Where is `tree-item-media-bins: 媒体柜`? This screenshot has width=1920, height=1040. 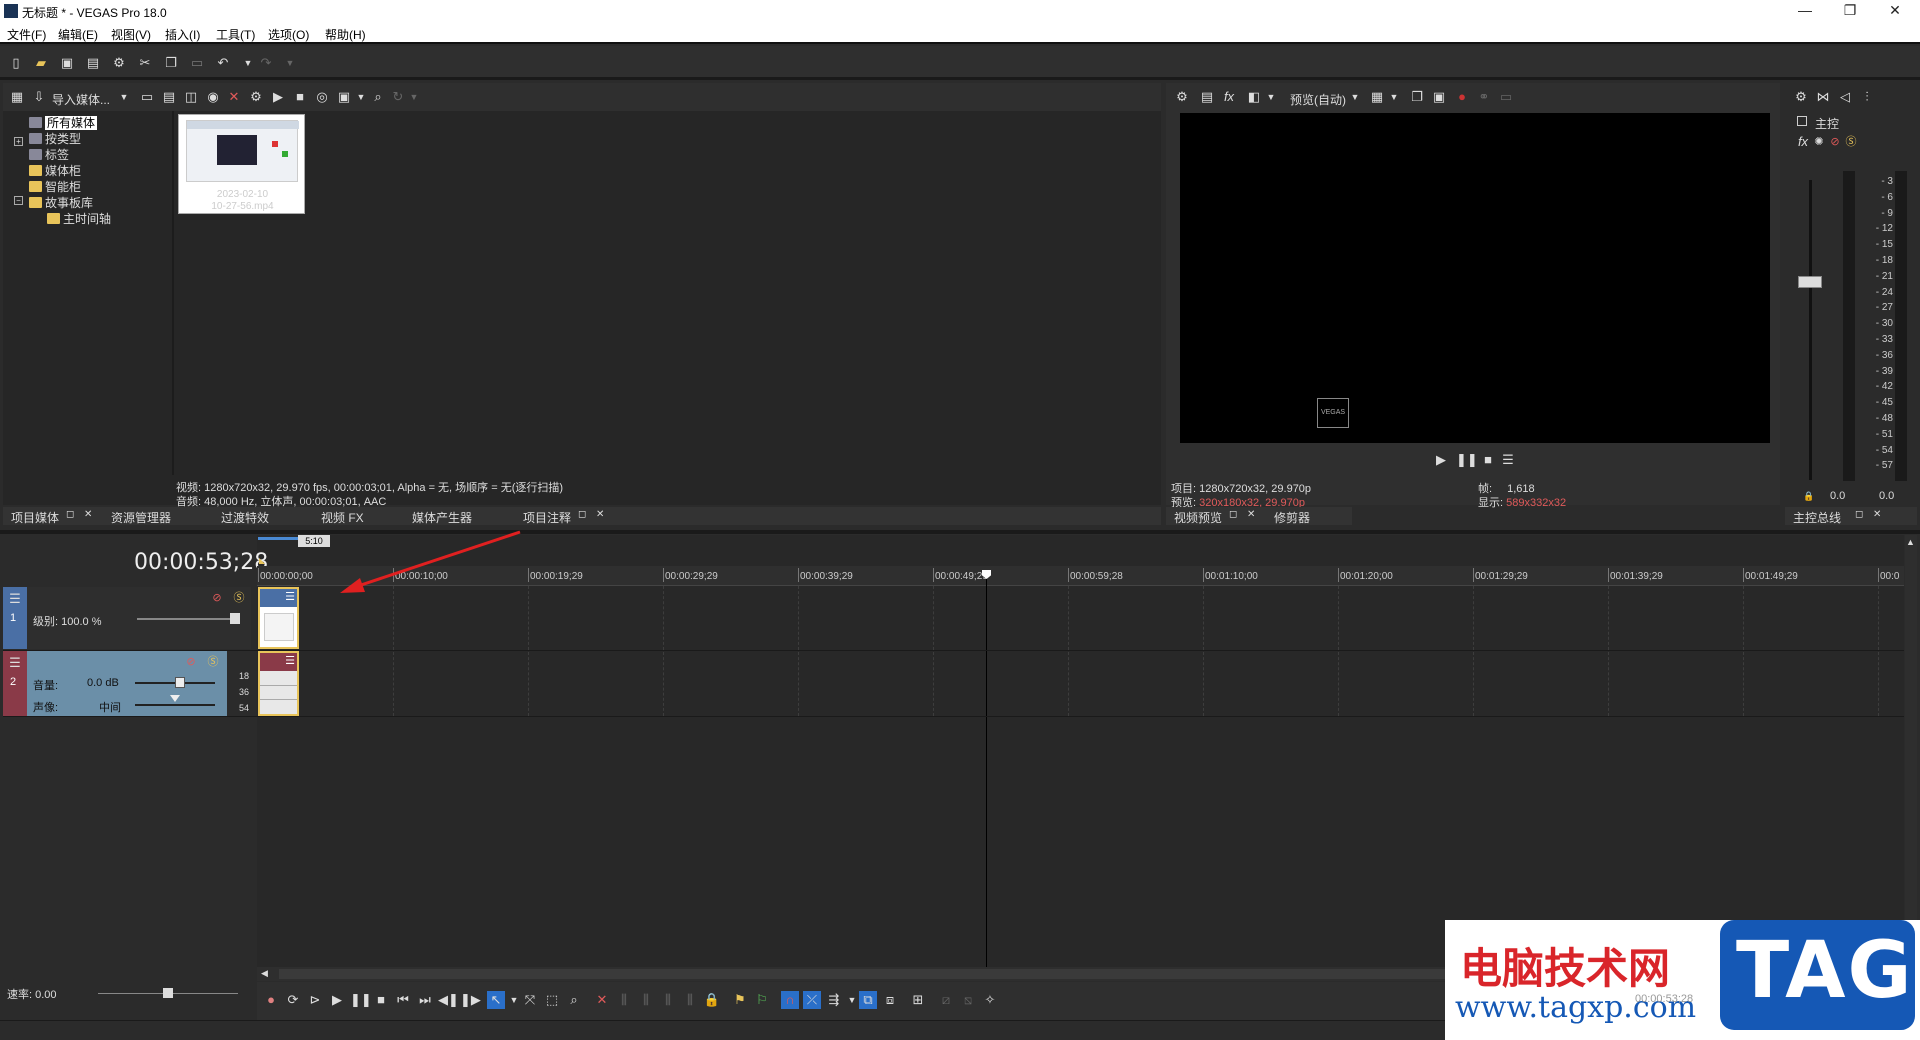 tree-item-media-bins: 媒体柜 is located at coordinates (55, 170).